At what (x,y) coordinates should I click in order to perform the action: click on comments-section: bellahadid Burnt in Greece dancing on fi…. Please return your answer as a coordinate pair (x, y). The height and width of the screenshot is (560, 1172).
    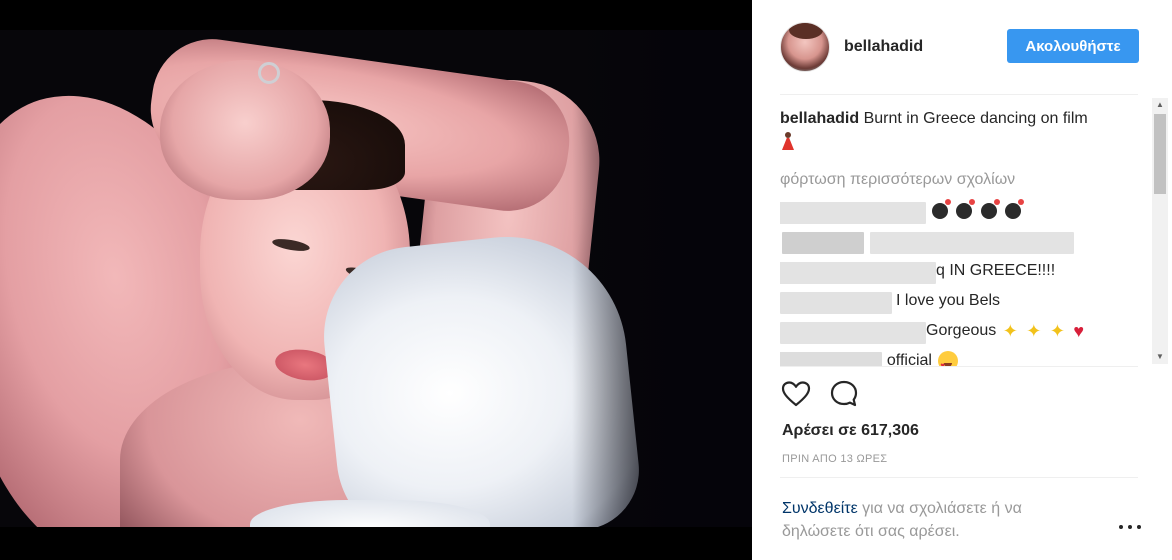
    Looking at the image, I should click on (968, 237).